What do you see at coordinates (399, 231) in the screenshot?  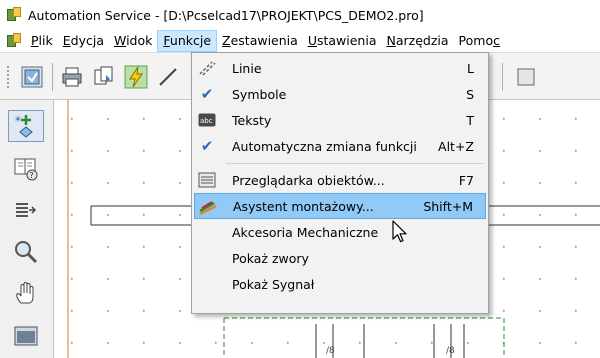 I see `mouse-cursor-icon` at bounding box center [399, 231].